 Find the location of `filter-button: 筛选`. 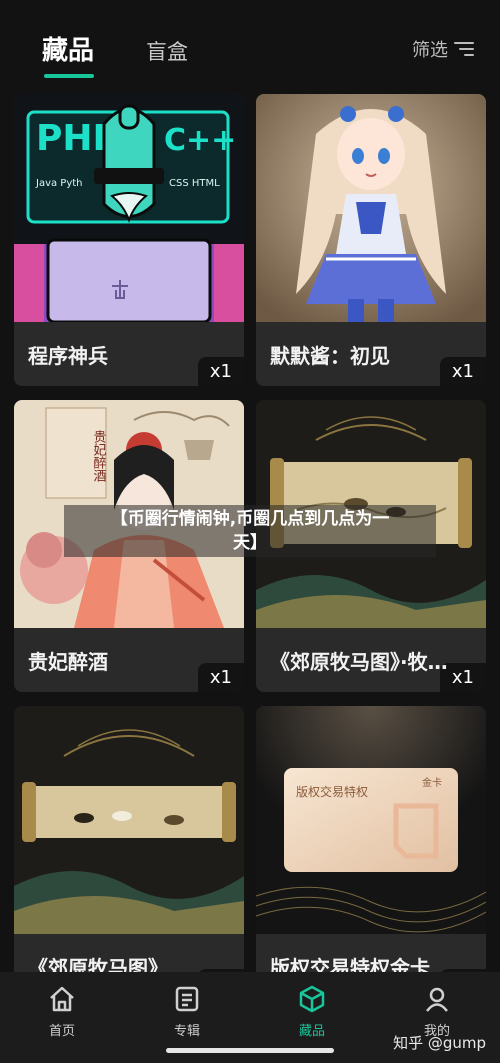

filter-button: 筛选 is located at coordinates (443, 49).